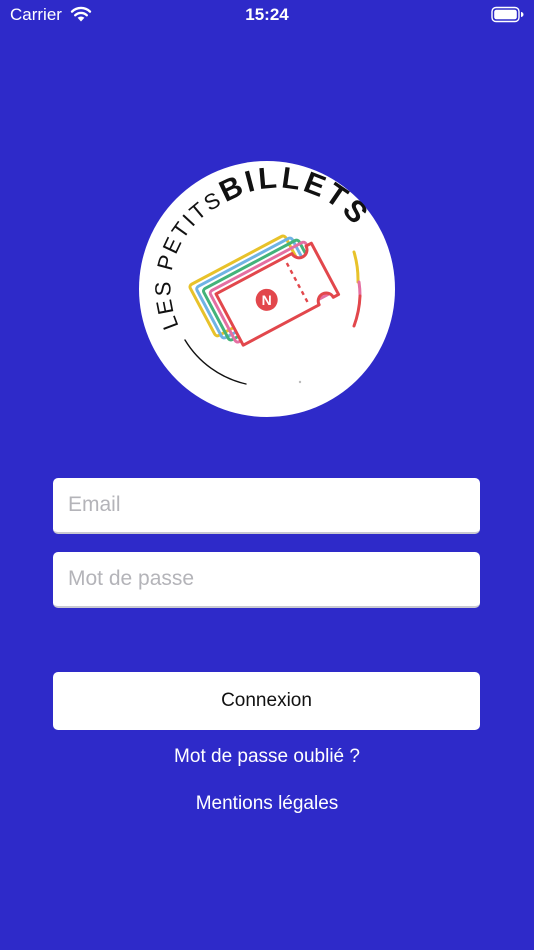 The height and width of the screenshot is (950, 534). Describe the element at coordinates (267, 757) in the screenshot. I see `forgot-password-link: Mot de passe oublié ?` at that location.